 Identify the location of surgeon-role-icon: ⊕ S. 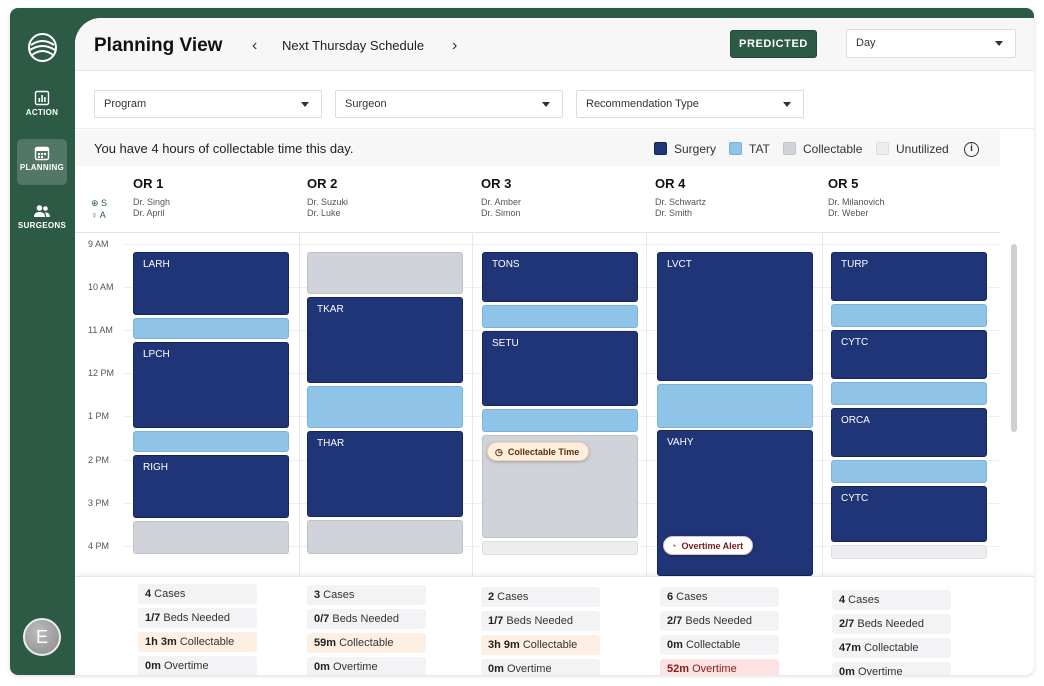
(99, 203).